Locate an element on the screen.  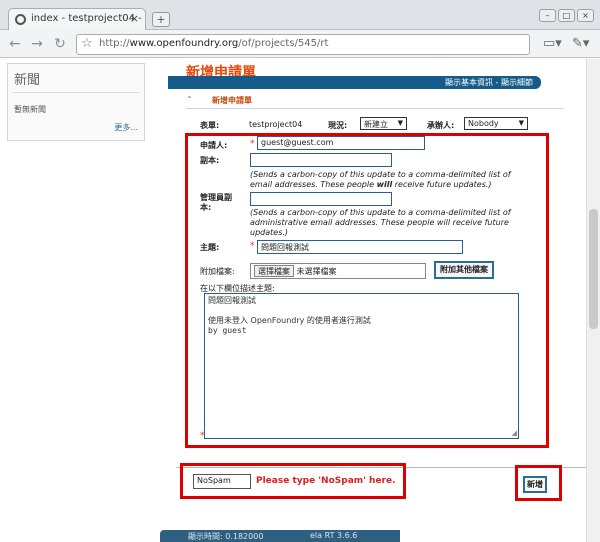
scrollbar-thumb is located at coordinates (593, 269).